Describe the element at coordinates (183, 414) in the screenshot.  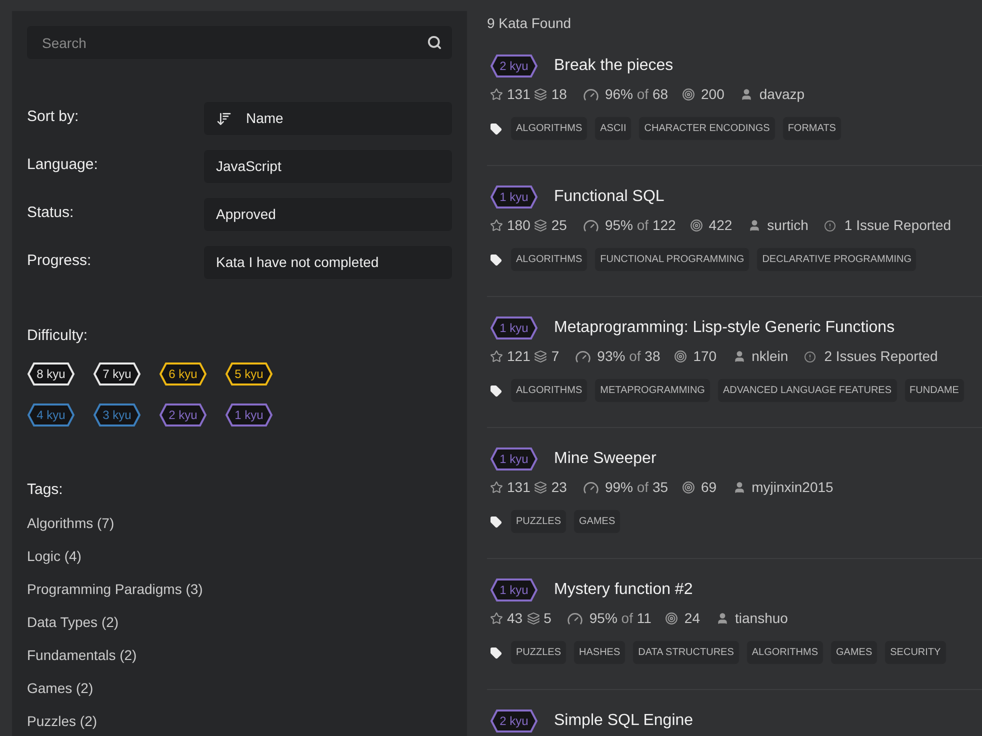
I see `difficulty-badge: 2 kyu` at that location.